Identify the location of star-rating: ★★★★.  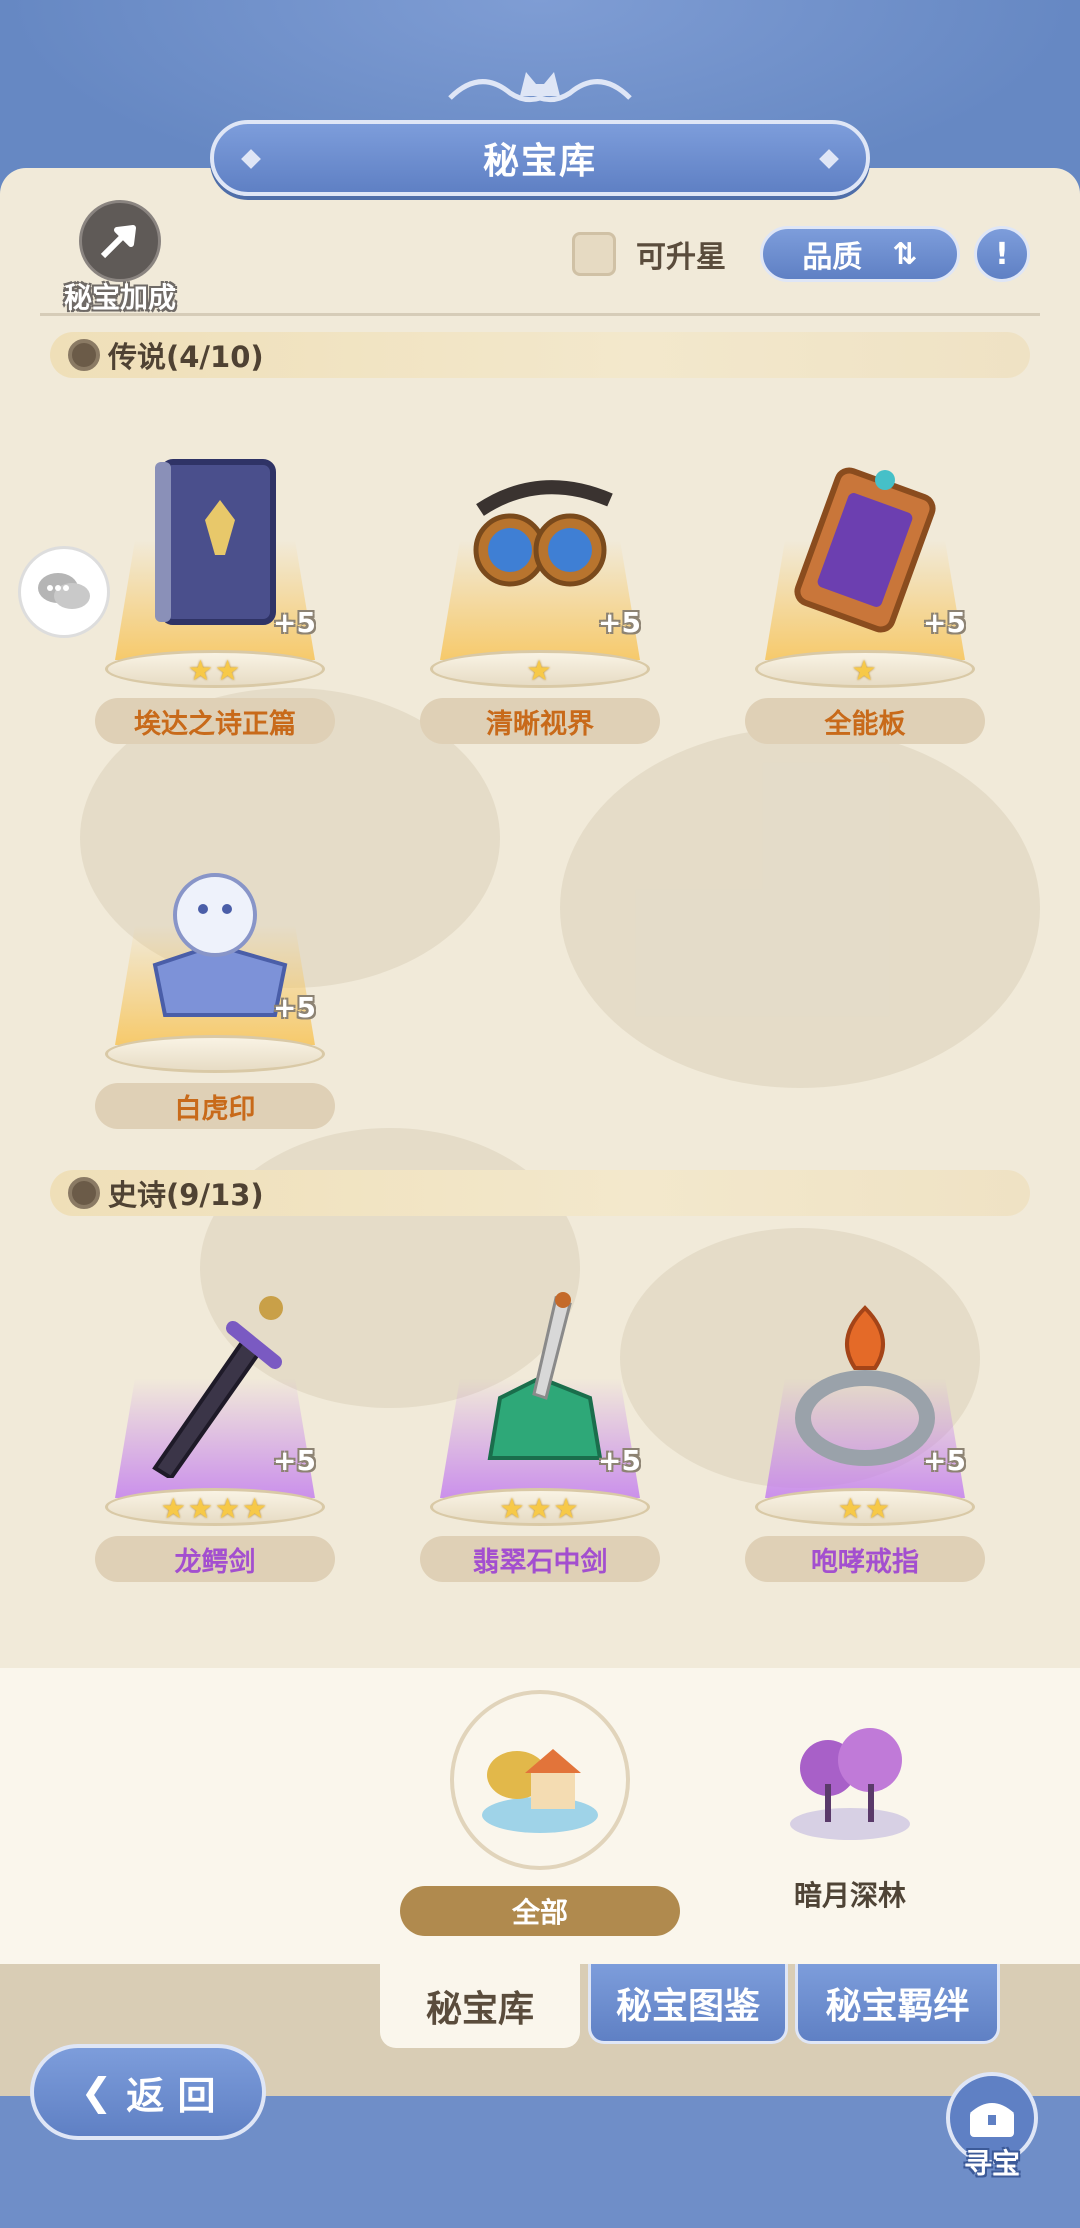
(215, 1508).